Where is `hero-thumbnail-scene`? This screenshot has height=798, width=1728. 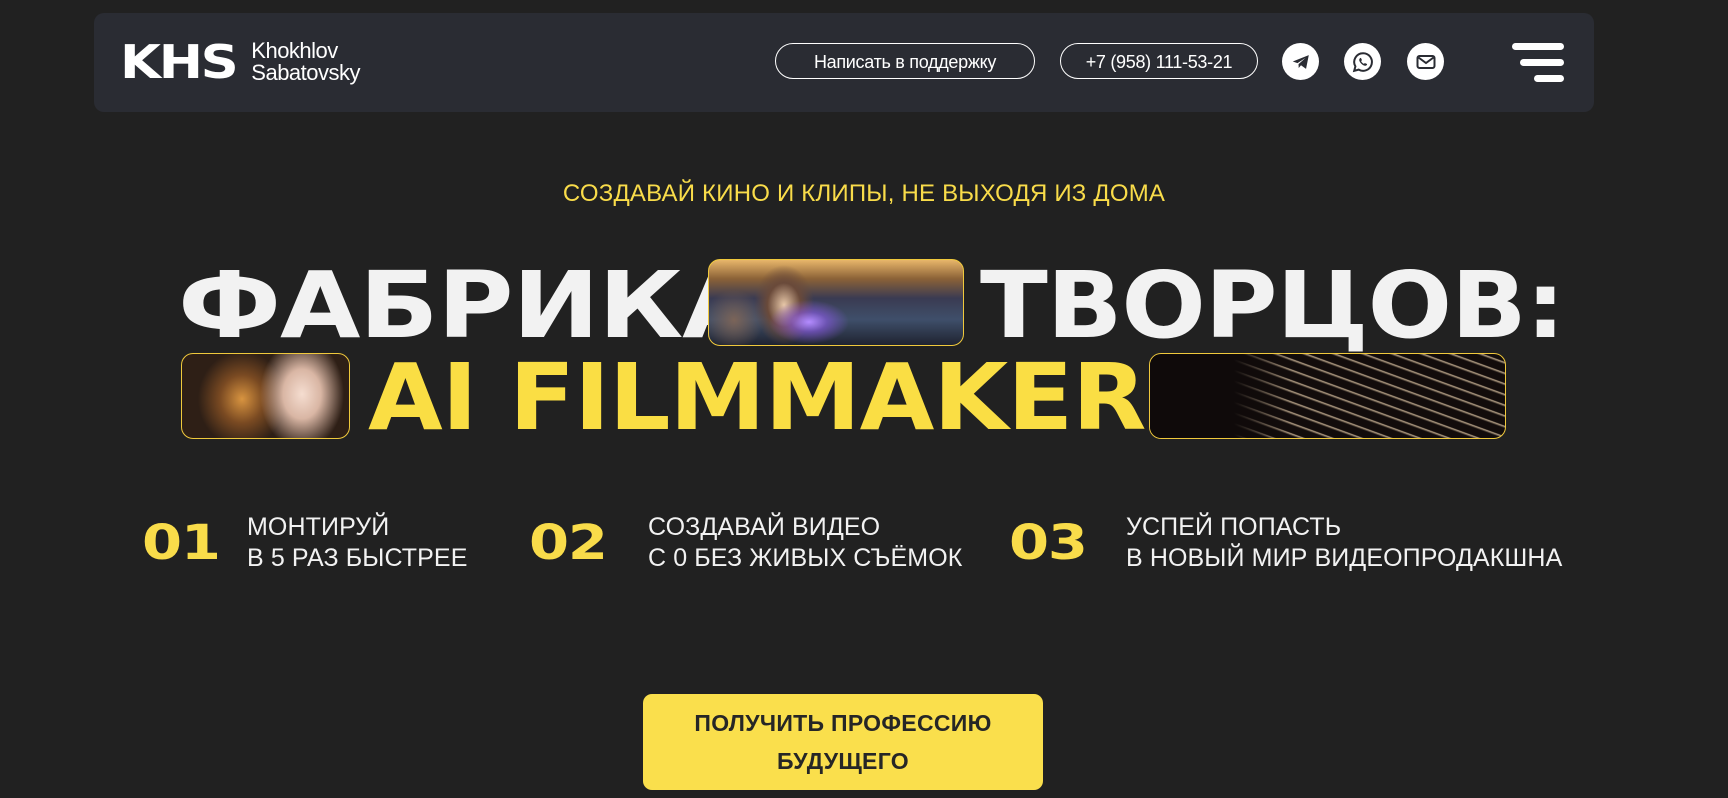 hero-thumbnail-scene is located at coordinates (836, 302).